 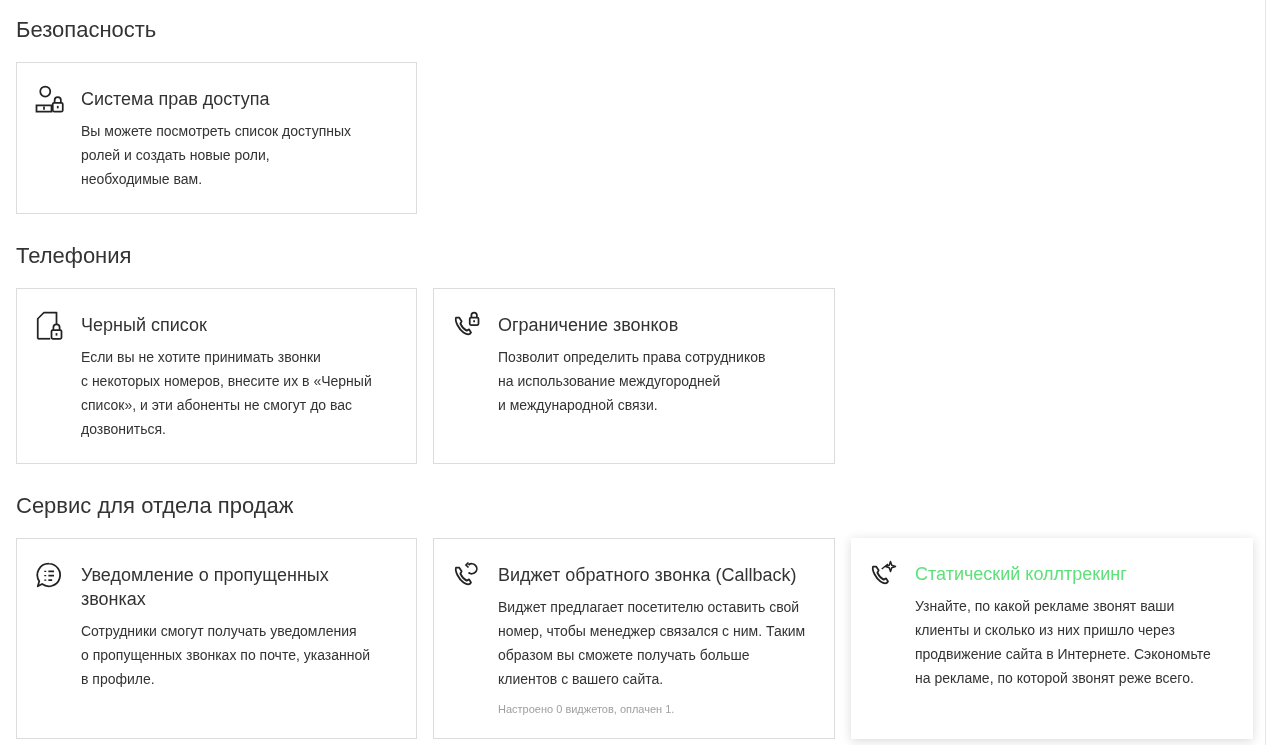 What do you see at coordinates (216, 155) in the screenshot?
I see `card-description: Вы можете посмотреть список доступных ролей и создать новые роли, необходимые вам.` at bounding box center [216, 155].